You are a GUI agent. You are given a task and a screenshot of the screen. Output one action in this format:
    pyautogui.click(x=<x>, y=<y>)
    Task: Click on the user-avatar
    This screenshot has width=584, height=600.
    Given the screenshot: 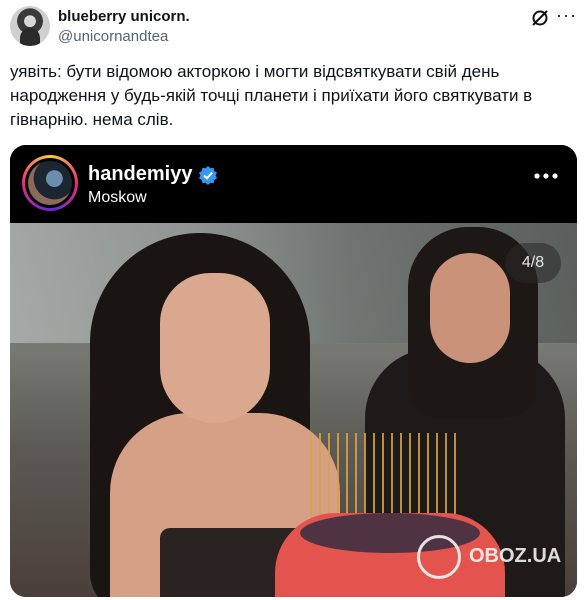 What is the action you would take?
    pyautogui.click(x=30, y=26)
    